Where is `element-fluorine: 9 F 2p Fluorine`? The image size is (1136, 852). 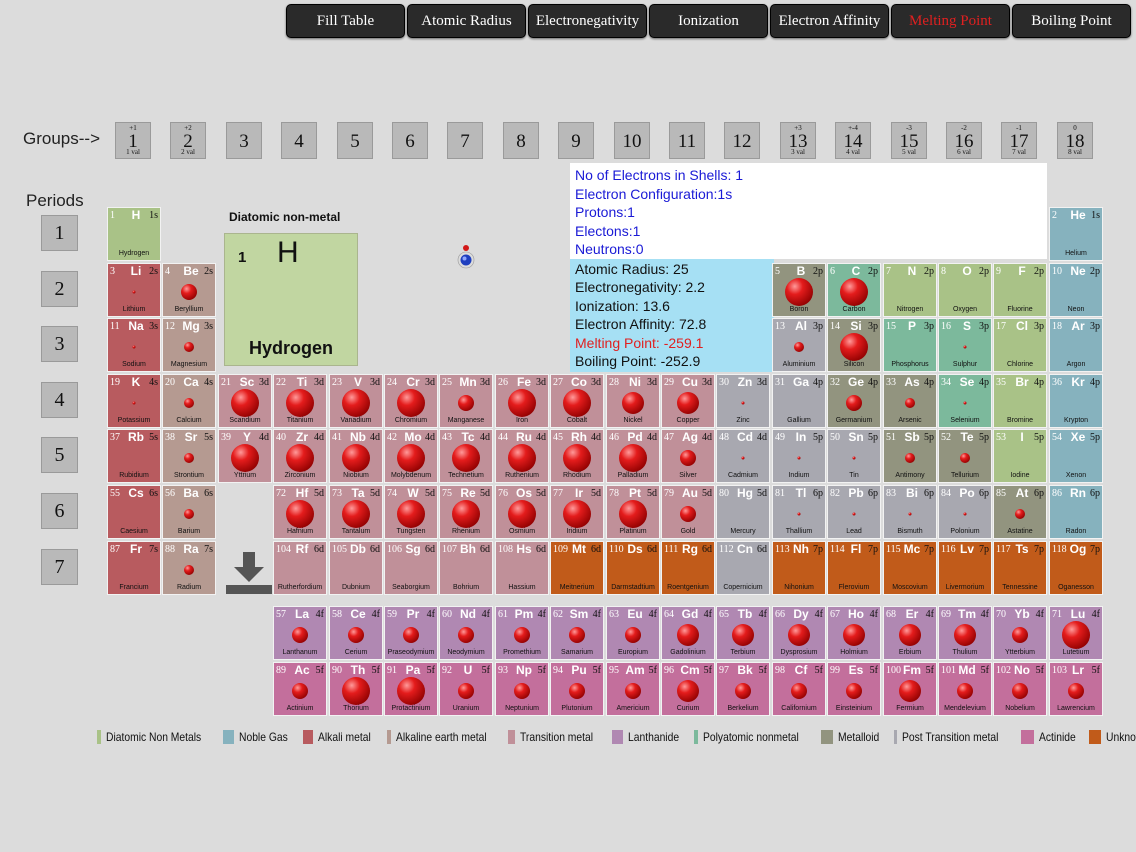 element-fluorine: 9 F 2p Fluorine is located at coordinates (1020, 290).